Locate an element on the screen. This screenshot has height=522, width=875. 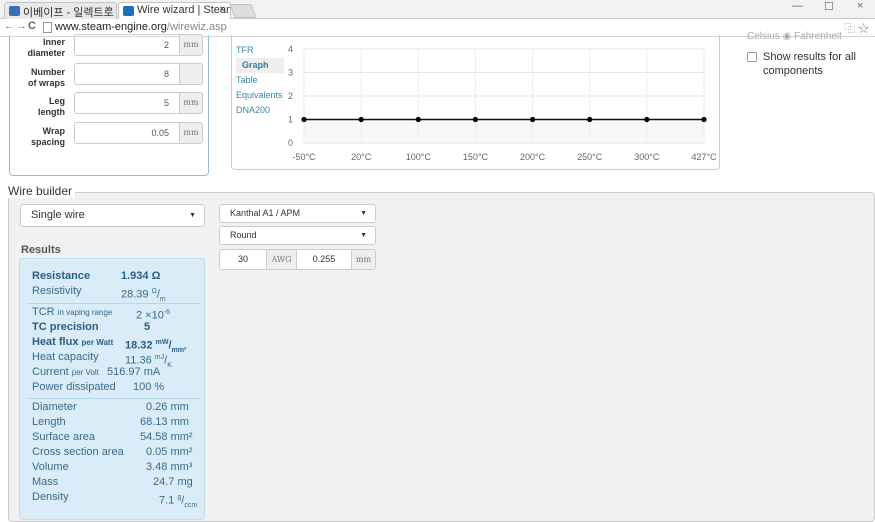
inner-diameter-row: Inner diameter 2 mm is located at coordinates (110, 47).